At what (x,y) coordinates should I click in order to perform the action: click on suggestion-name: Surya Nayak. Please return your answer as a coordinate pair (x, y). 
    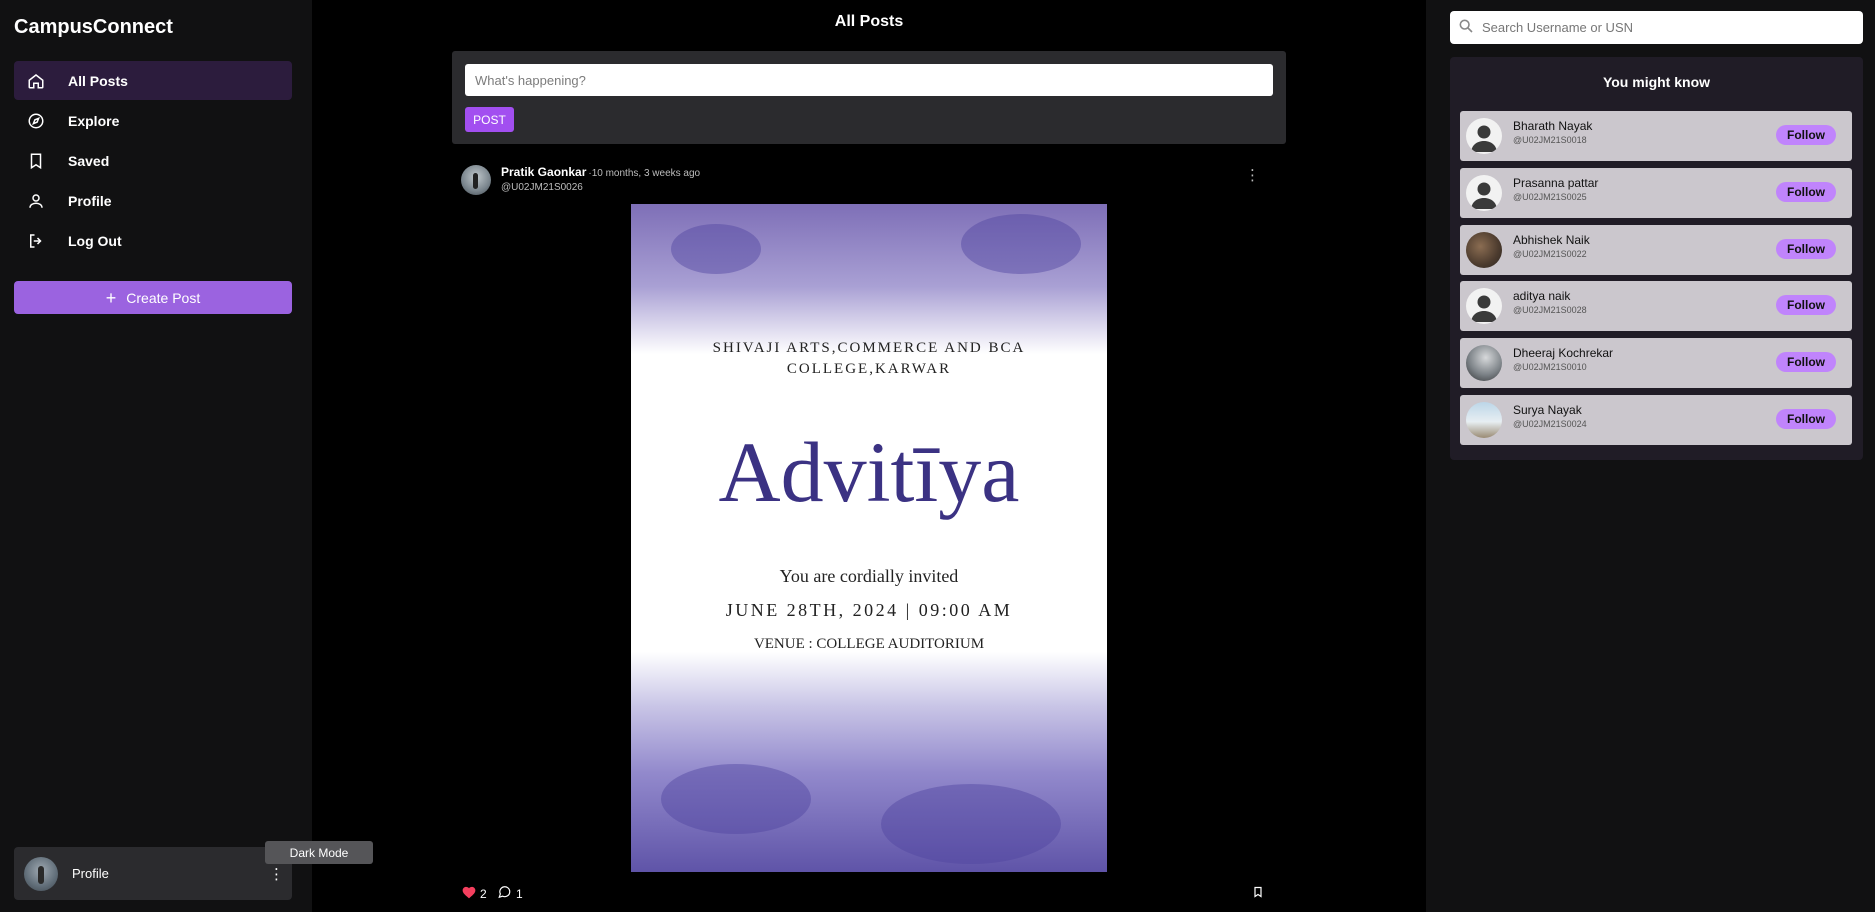
    Looking at the image, I should click on (1547, 410).